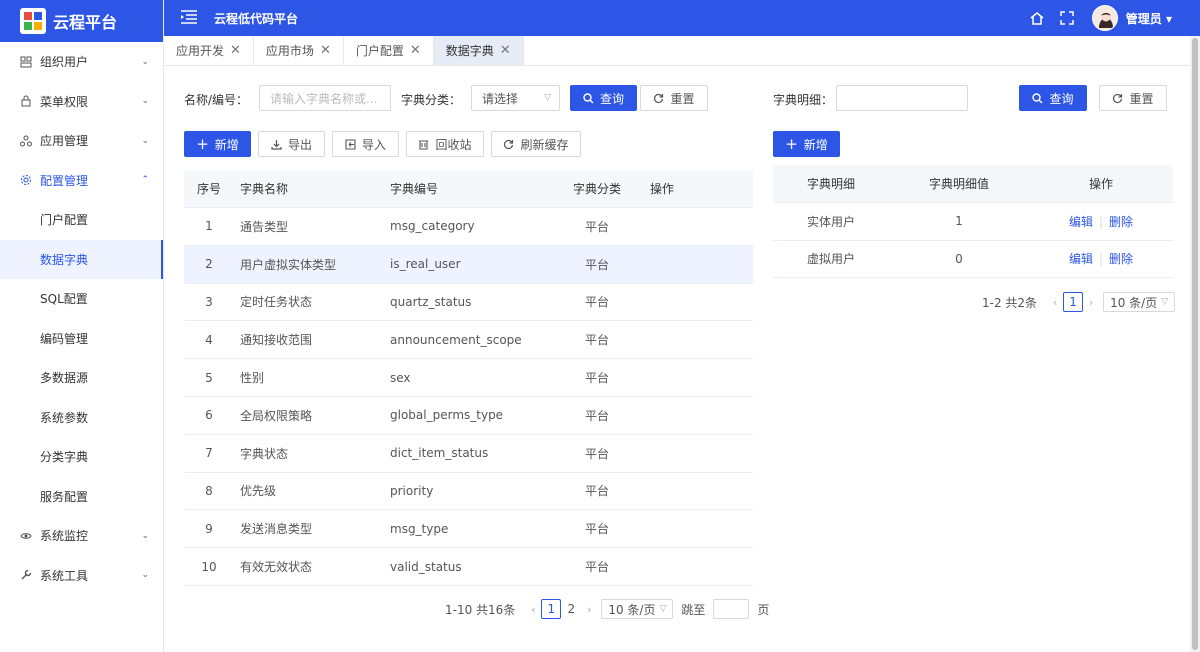  I want to click on table-row: 3 定时任务状态 quartz_status 平台, so click(468, 303).